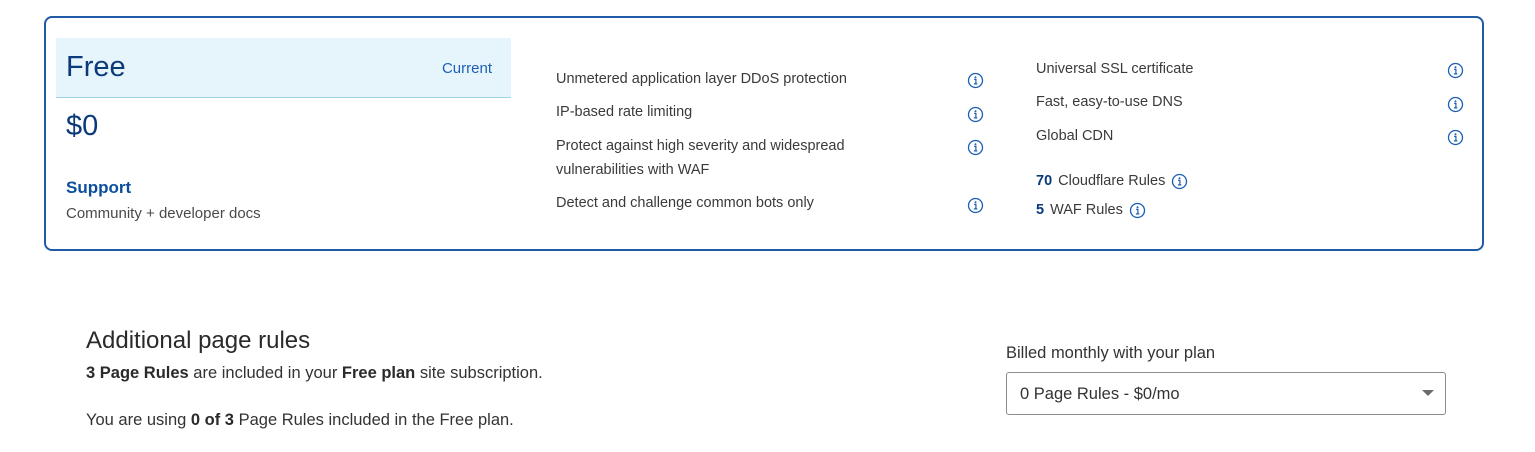 This screenshot has width=1535, height=452. What do you see at coordinates (624, 112) in the screenshot?
I see `feature-rate-limiting: IP-based rate limiting` at bounding box center [624, 112].